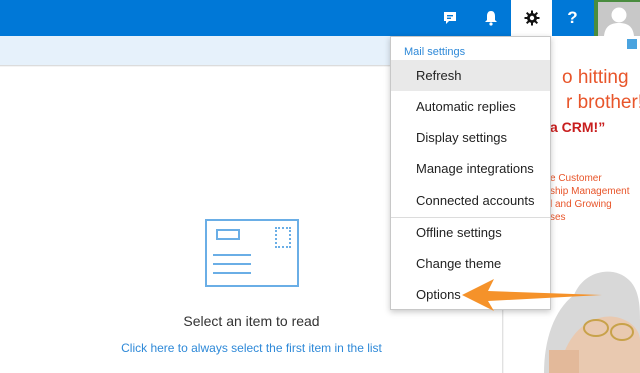 The image size is (640, 373). I want to click on ad-text-line: ses, so click(558, 217).